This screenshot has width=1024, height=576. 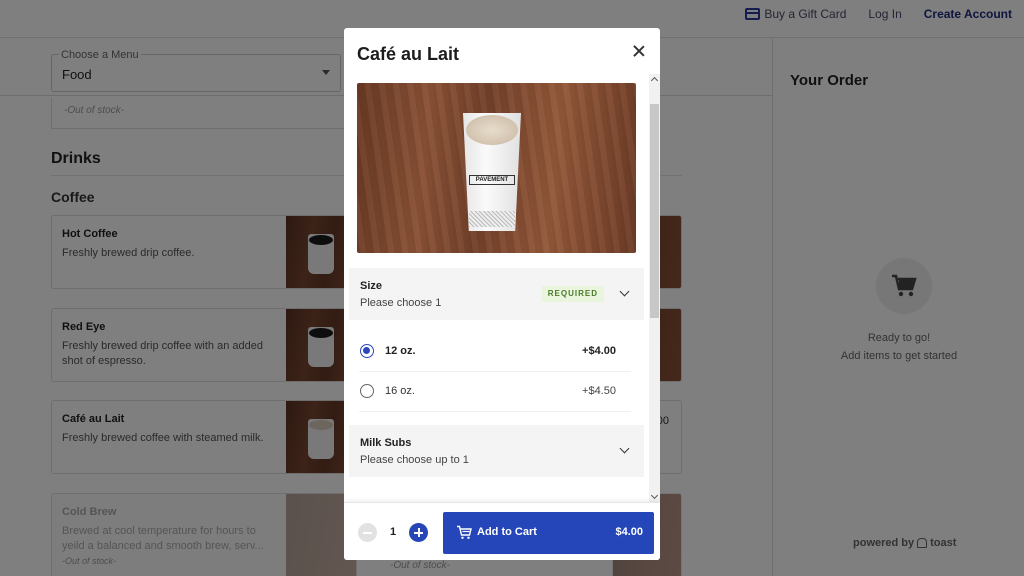 What do you see at coordinates (654, 495) in the screenshot?
I see `scroll-down-icon` at bounding box center [654, 495].